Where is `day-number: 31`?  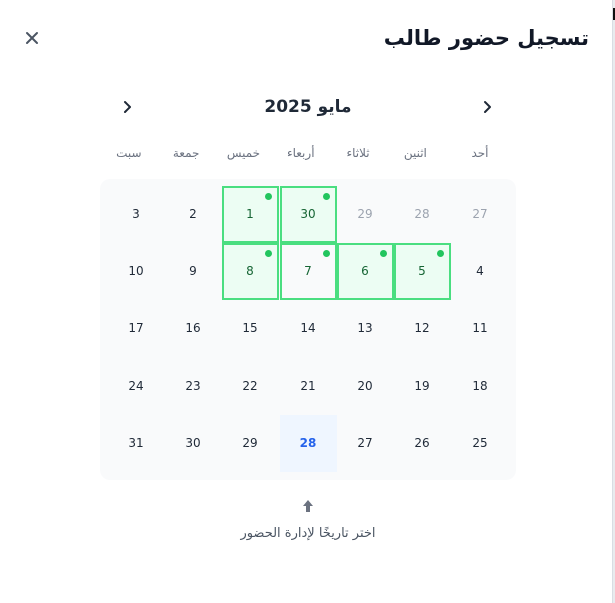 day-number: 31 is located at coordinates (136, 443).